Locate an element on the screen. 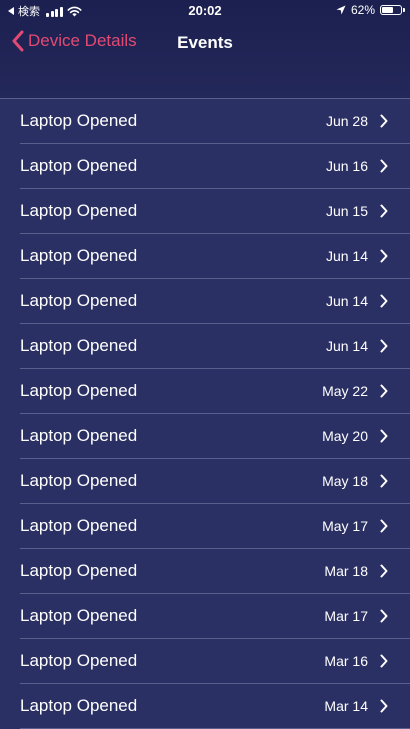 The width and height of the screenshot is (410, 729). event-date: Jun 16 is located at coordinates (346, 166).